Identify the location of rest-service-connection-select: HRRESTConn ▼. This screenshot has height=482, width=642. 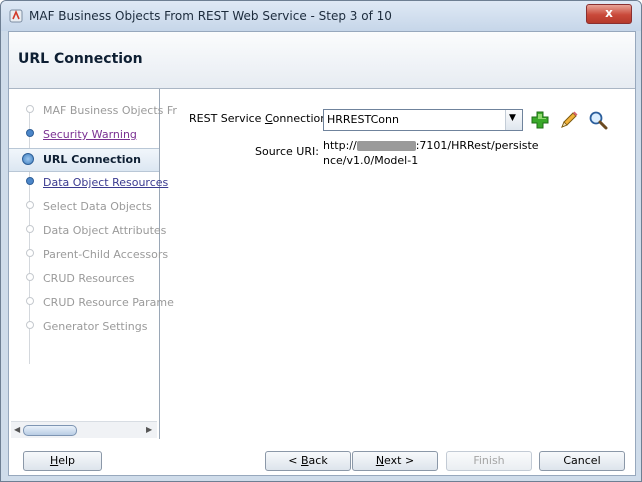
(423, 120).